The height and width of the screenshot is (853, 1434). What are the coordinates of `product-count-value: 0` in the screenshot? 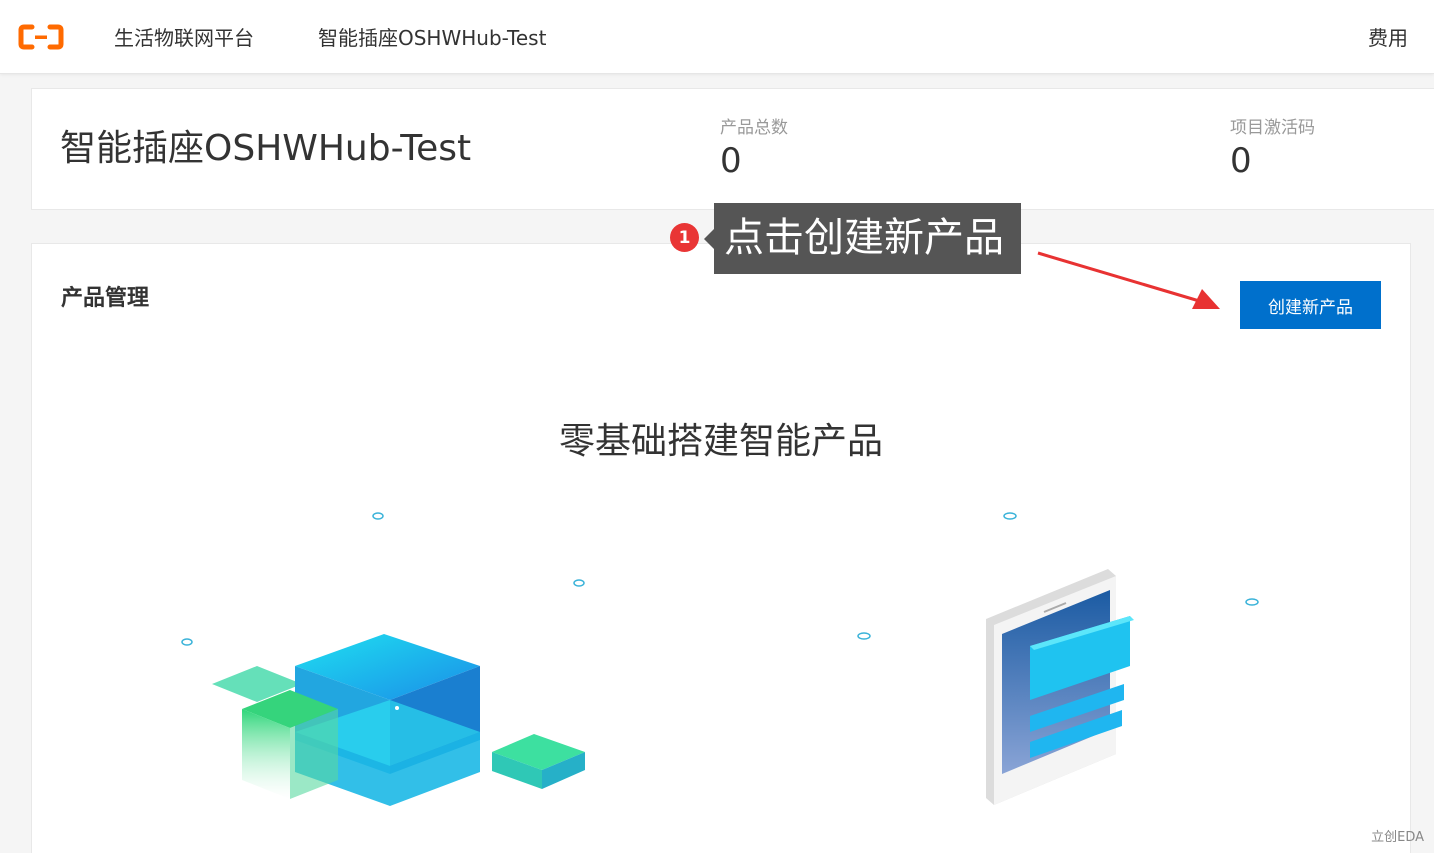 It's located at (731, 161).